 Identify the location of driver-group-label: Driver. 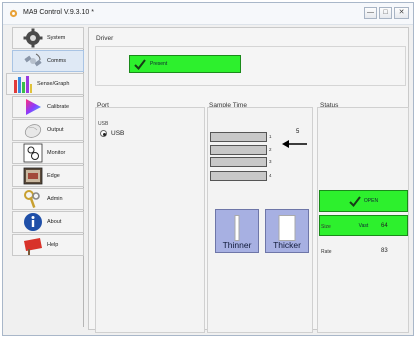
(105, 38).